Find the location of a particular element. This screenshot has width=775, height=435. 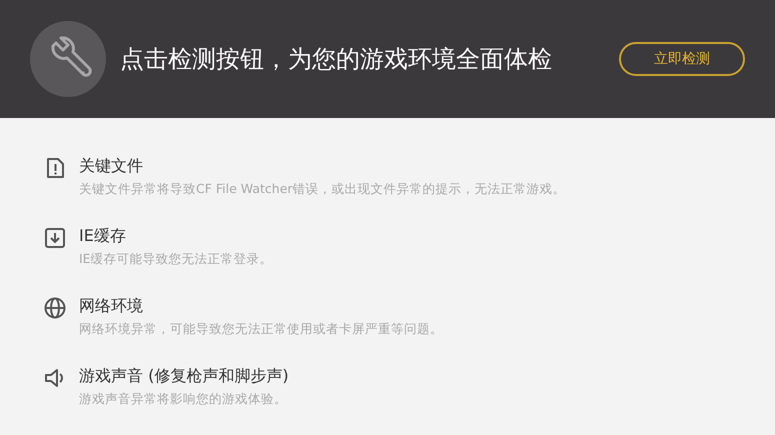

check-description: 关键文件异常将导致CF File Watcher错误，或出现文件异常的提示，无法正常游戏。 is located at coordinates (322, 189).